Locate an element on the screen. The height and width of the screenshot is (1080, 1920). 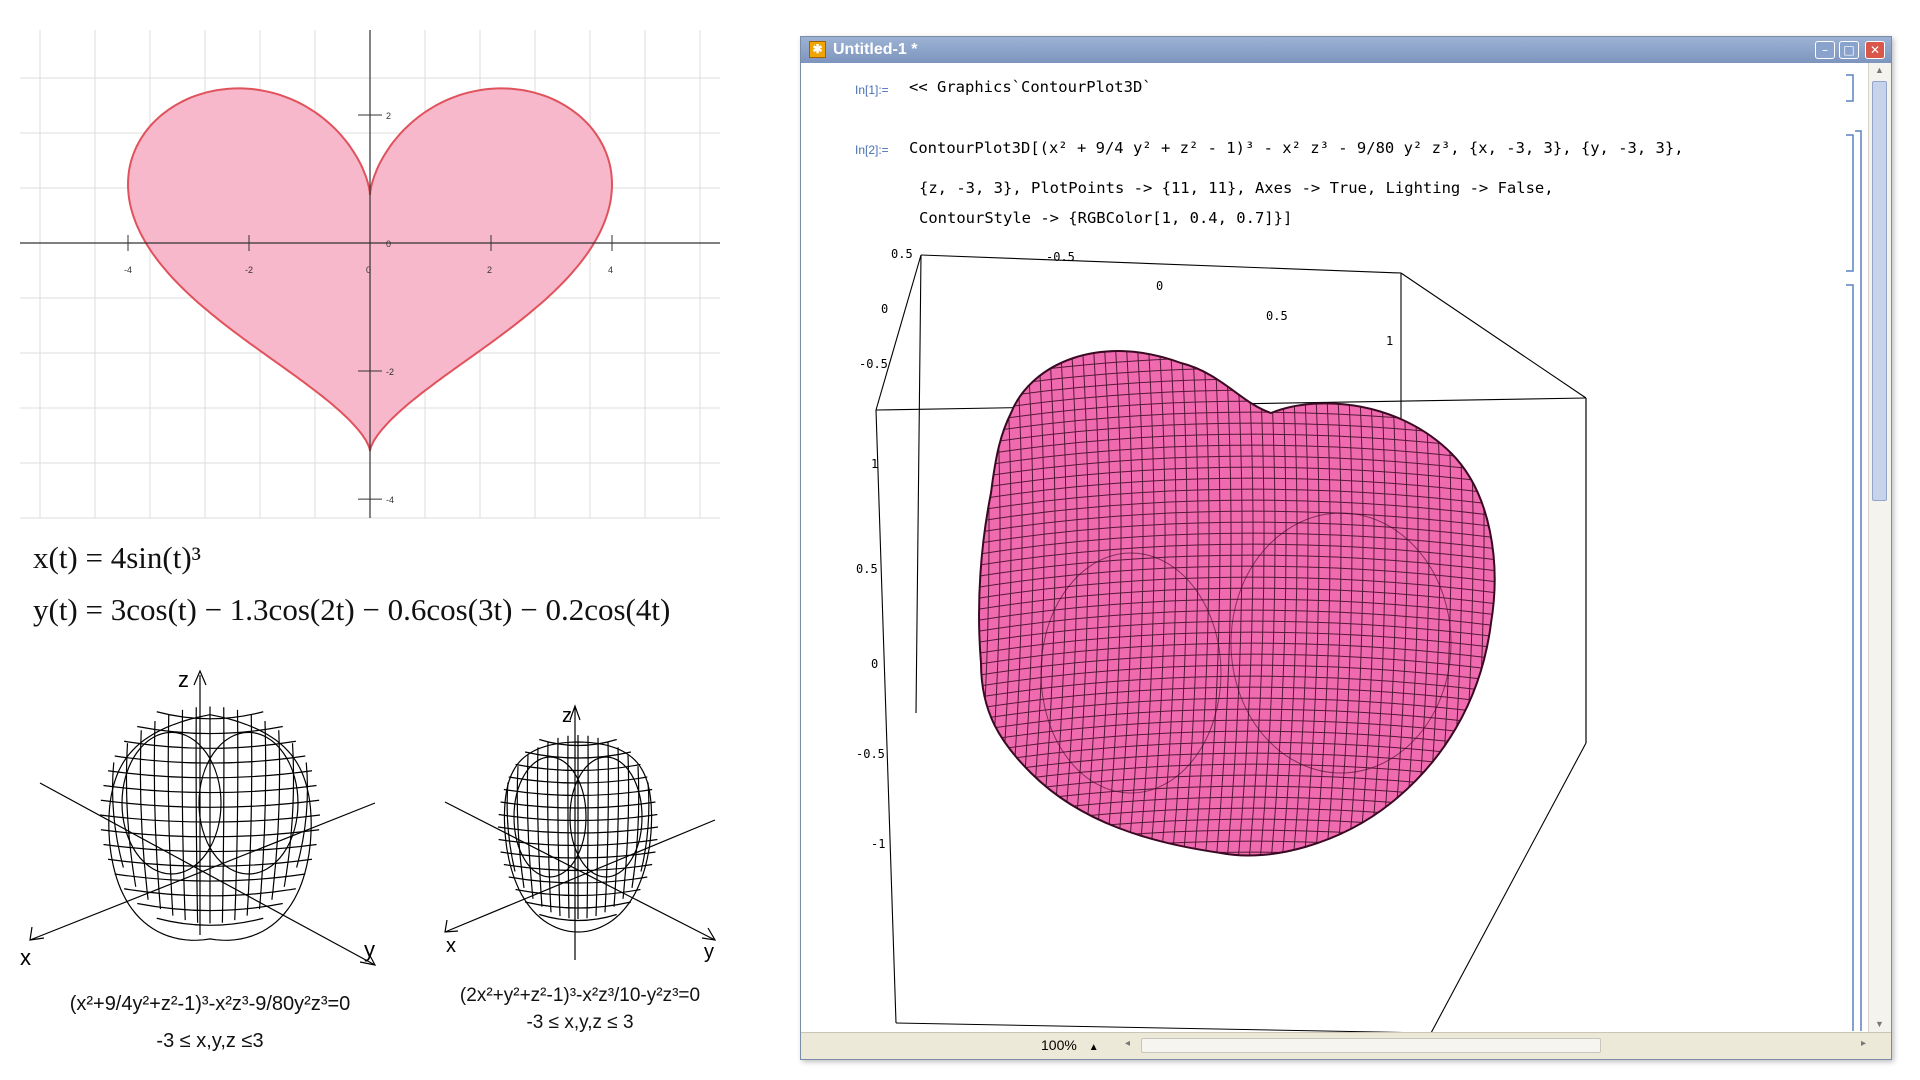
x-tick-label: -2 is located at coordinates (249, 270).